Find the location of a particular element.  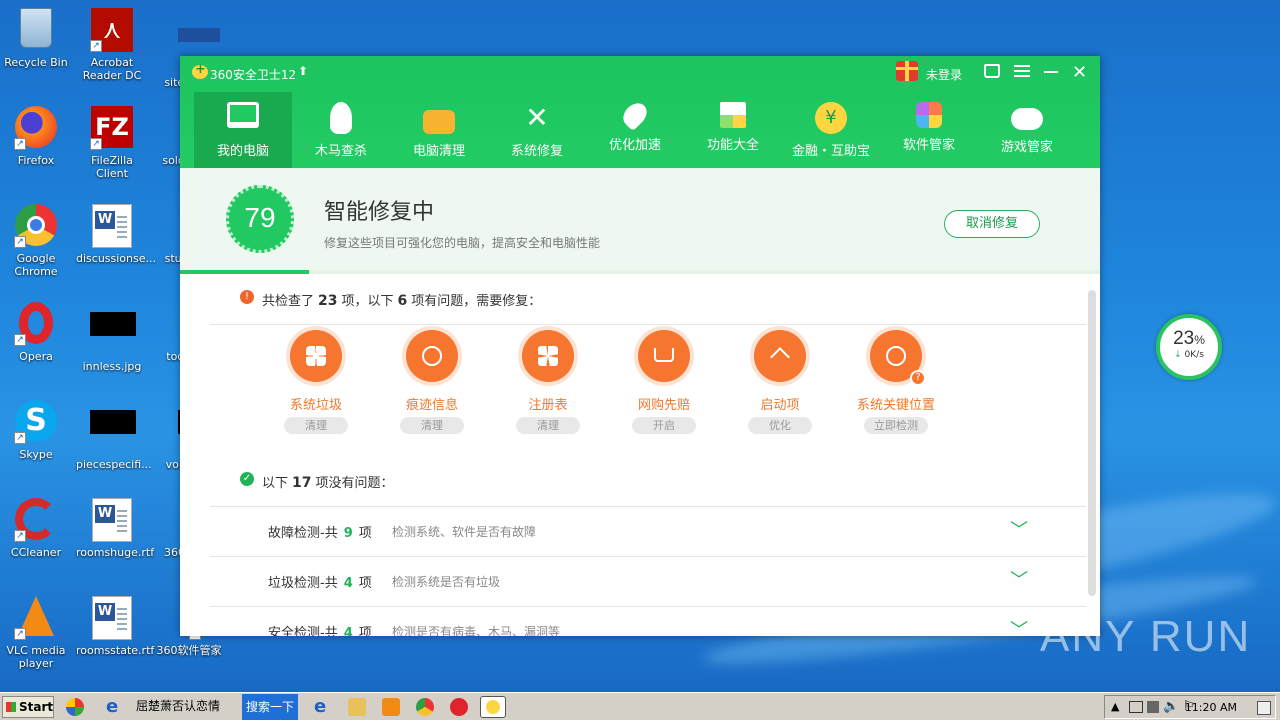

desktop-icon-innless: innless.jpg is located at coordinates (112, 337).